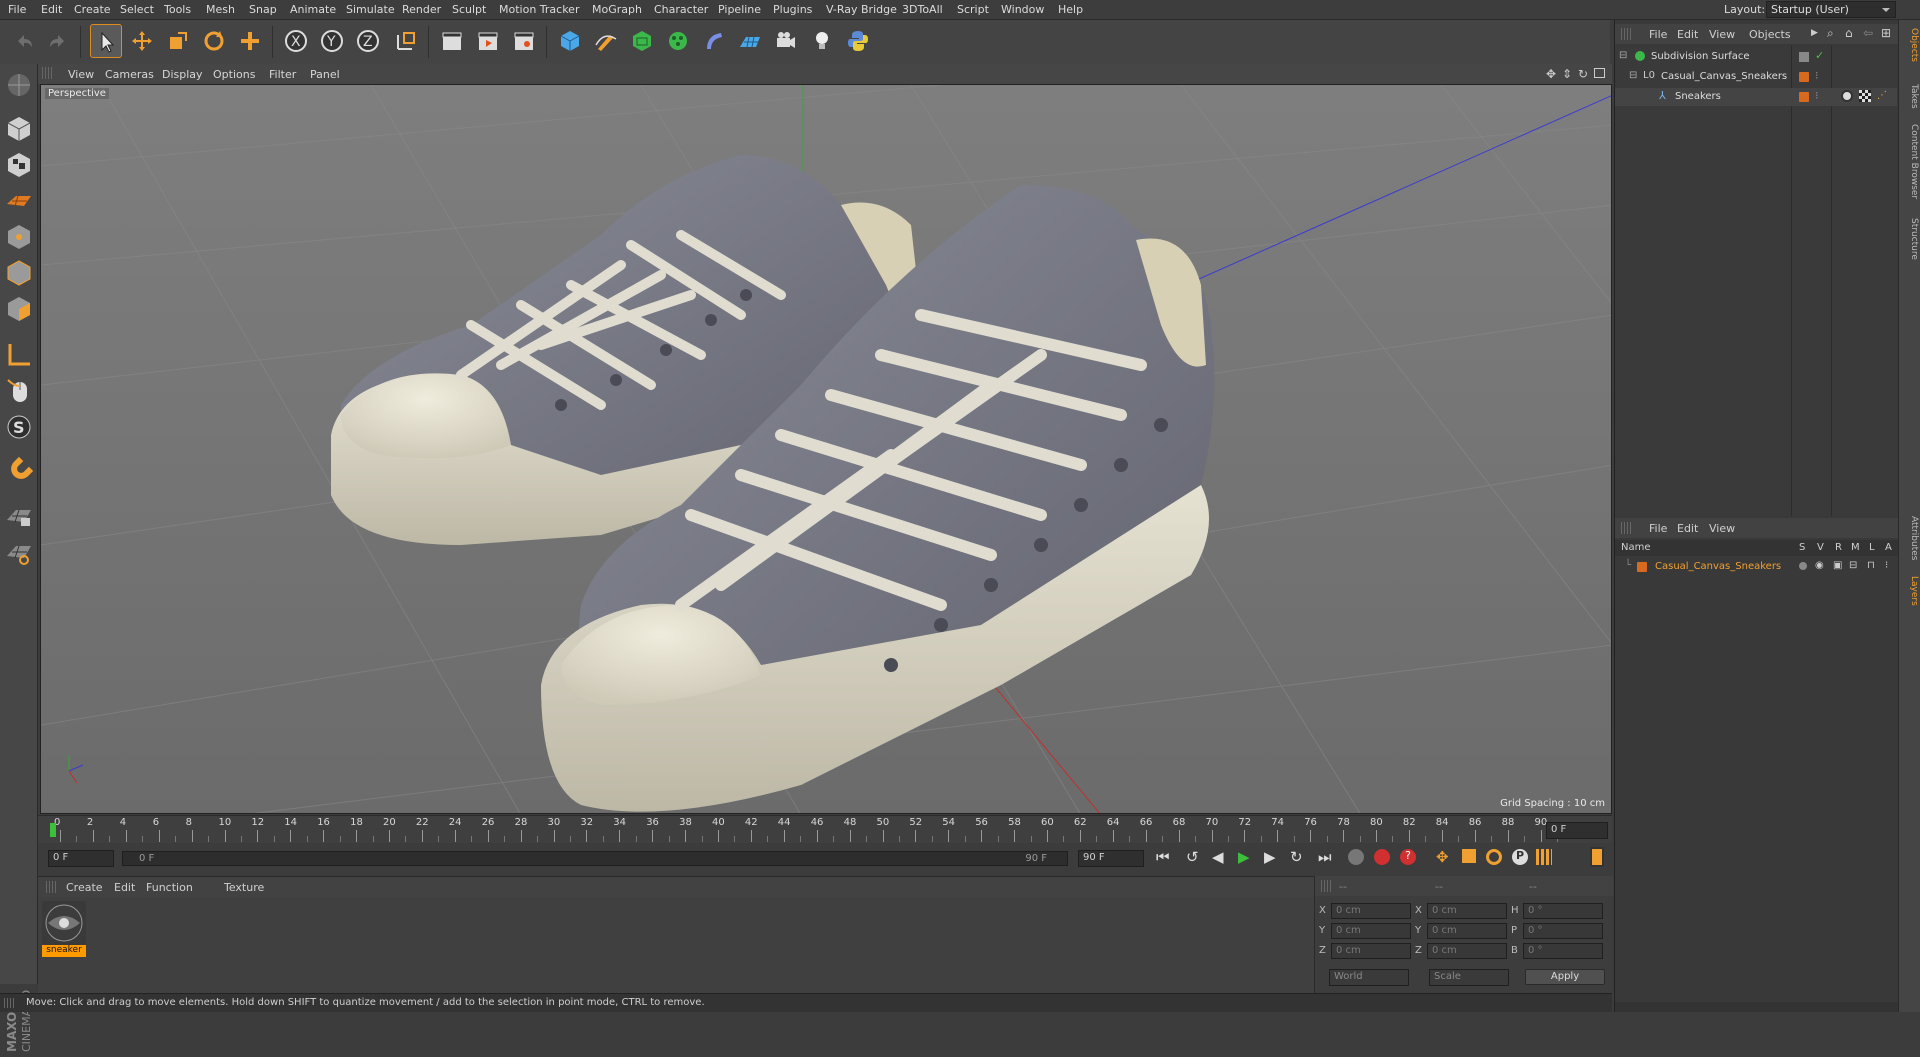  Describe the element at coordinates (1577, 830) in the screenshot. I see `current-frame-field: 0 F` at that location.